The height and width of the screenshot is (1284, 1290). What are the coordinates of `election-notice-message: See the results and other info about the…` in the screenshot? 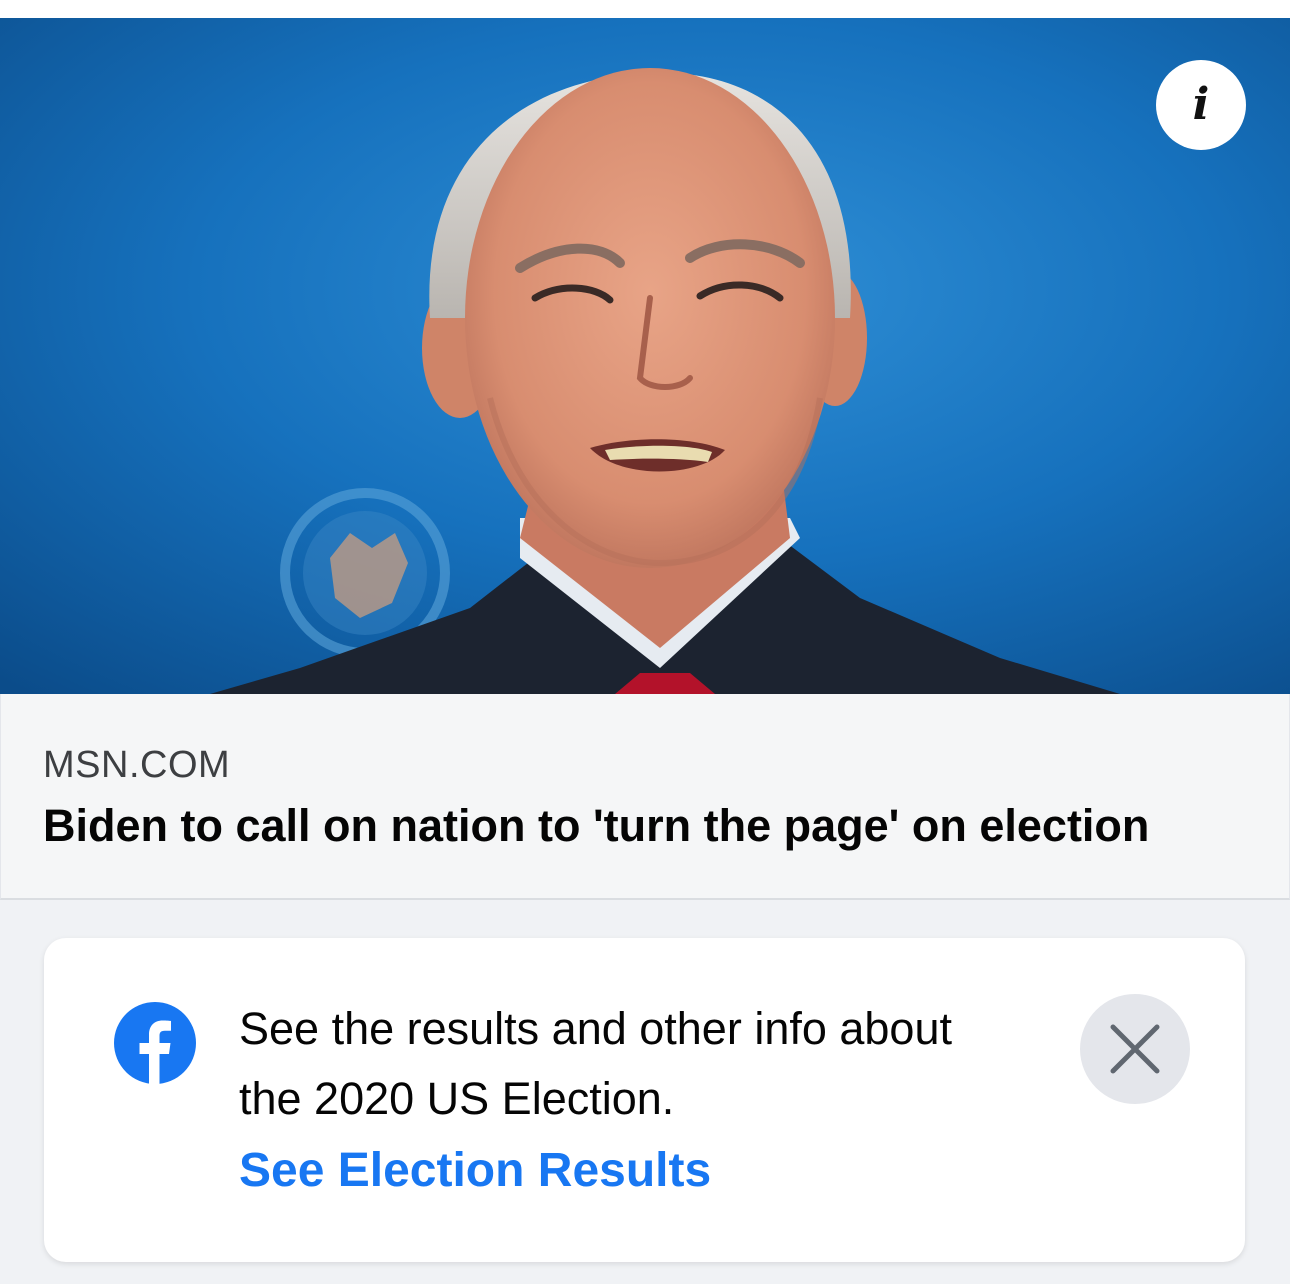 It's located at (595, 1063).